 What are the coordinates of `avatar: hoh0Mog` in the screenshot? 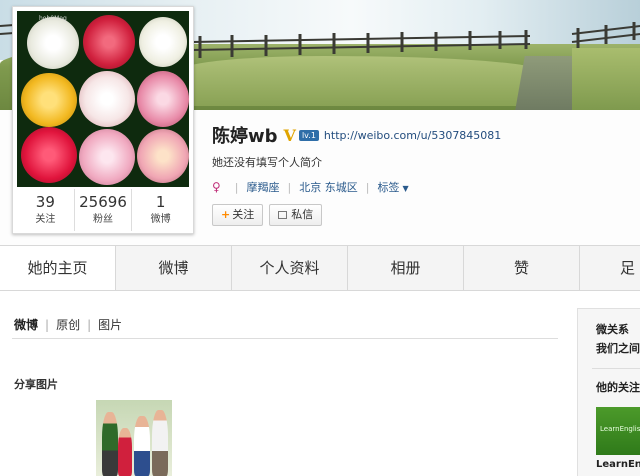 It's located at (103, 99).